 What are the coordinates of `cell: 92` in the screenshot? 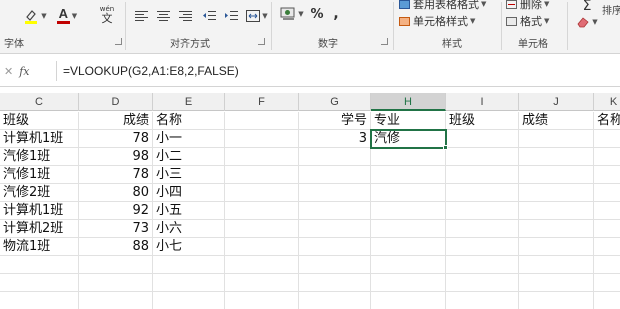 It's located at (116, 211).